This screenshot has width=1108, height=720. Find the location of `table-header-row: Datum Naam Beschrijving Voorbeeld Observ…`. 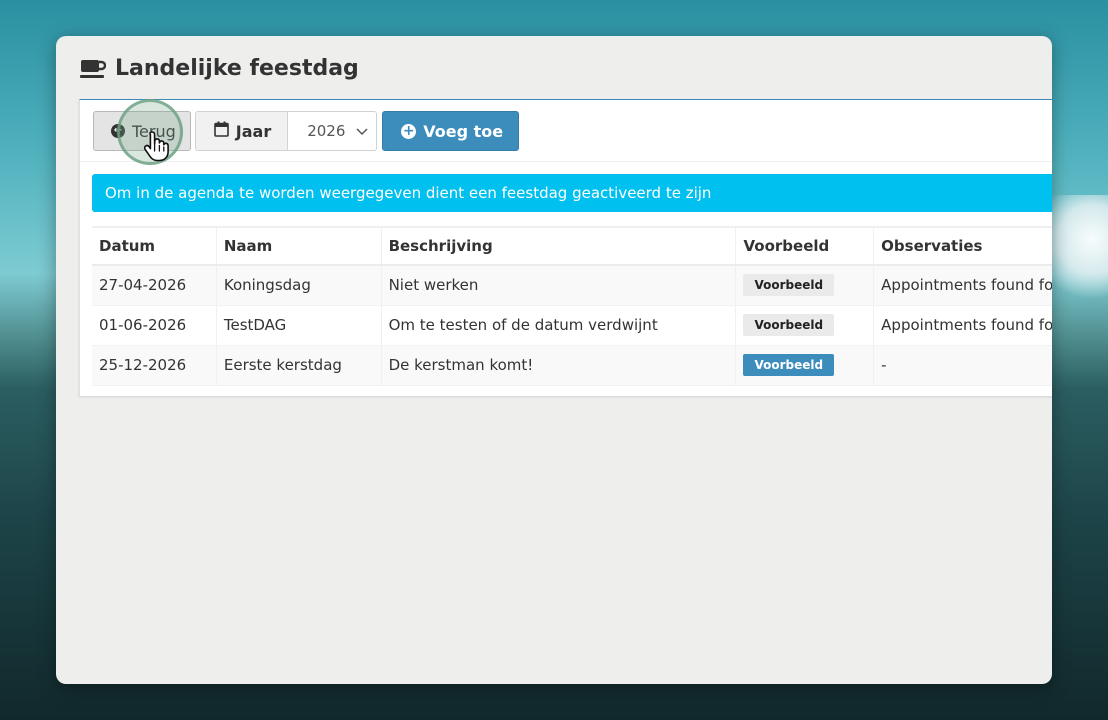

table-header-row: Datum Naam Beschrijving Voorbeeld Observ… is located at coordinates (572, 246).